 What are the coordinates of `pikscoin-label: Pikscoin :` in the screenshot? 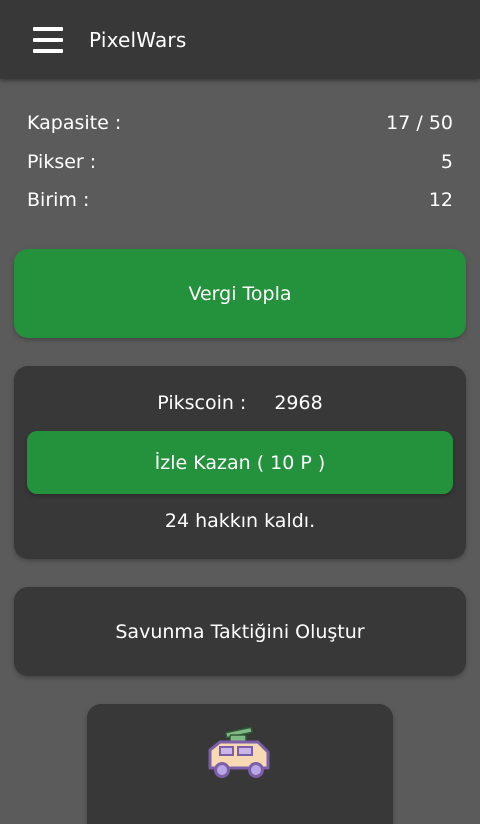 It's located at (202, 403).